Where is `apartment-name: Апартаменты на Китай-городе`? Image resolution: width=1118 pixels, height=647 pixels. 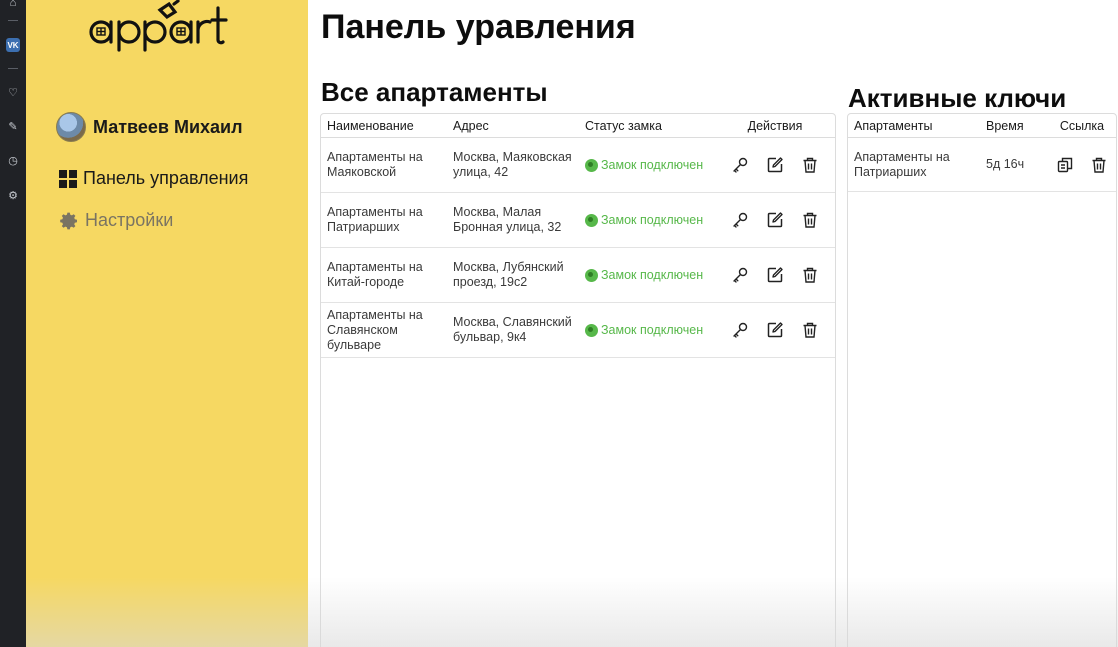 apartment-name: Апартаменты на Китай-городе is located at coordinates (375, 274).